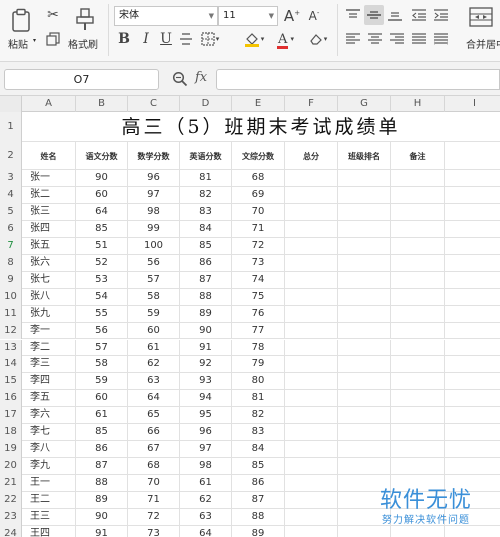  I want to click on header-cell: 语文分数, so click(102, 156).